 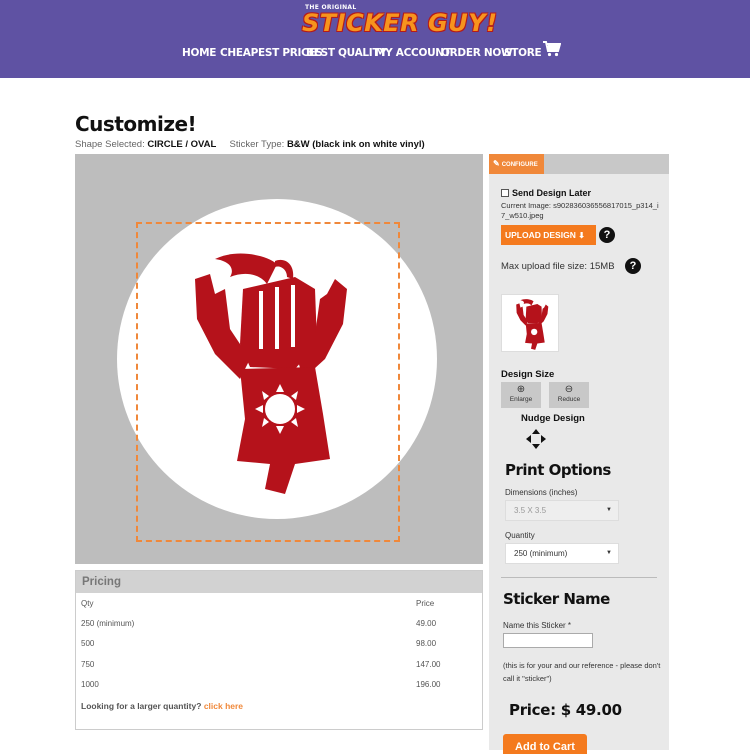 I want to click on site-logo: THE ORIGINAL STICKER GUY!, so click(x=398, y=21).